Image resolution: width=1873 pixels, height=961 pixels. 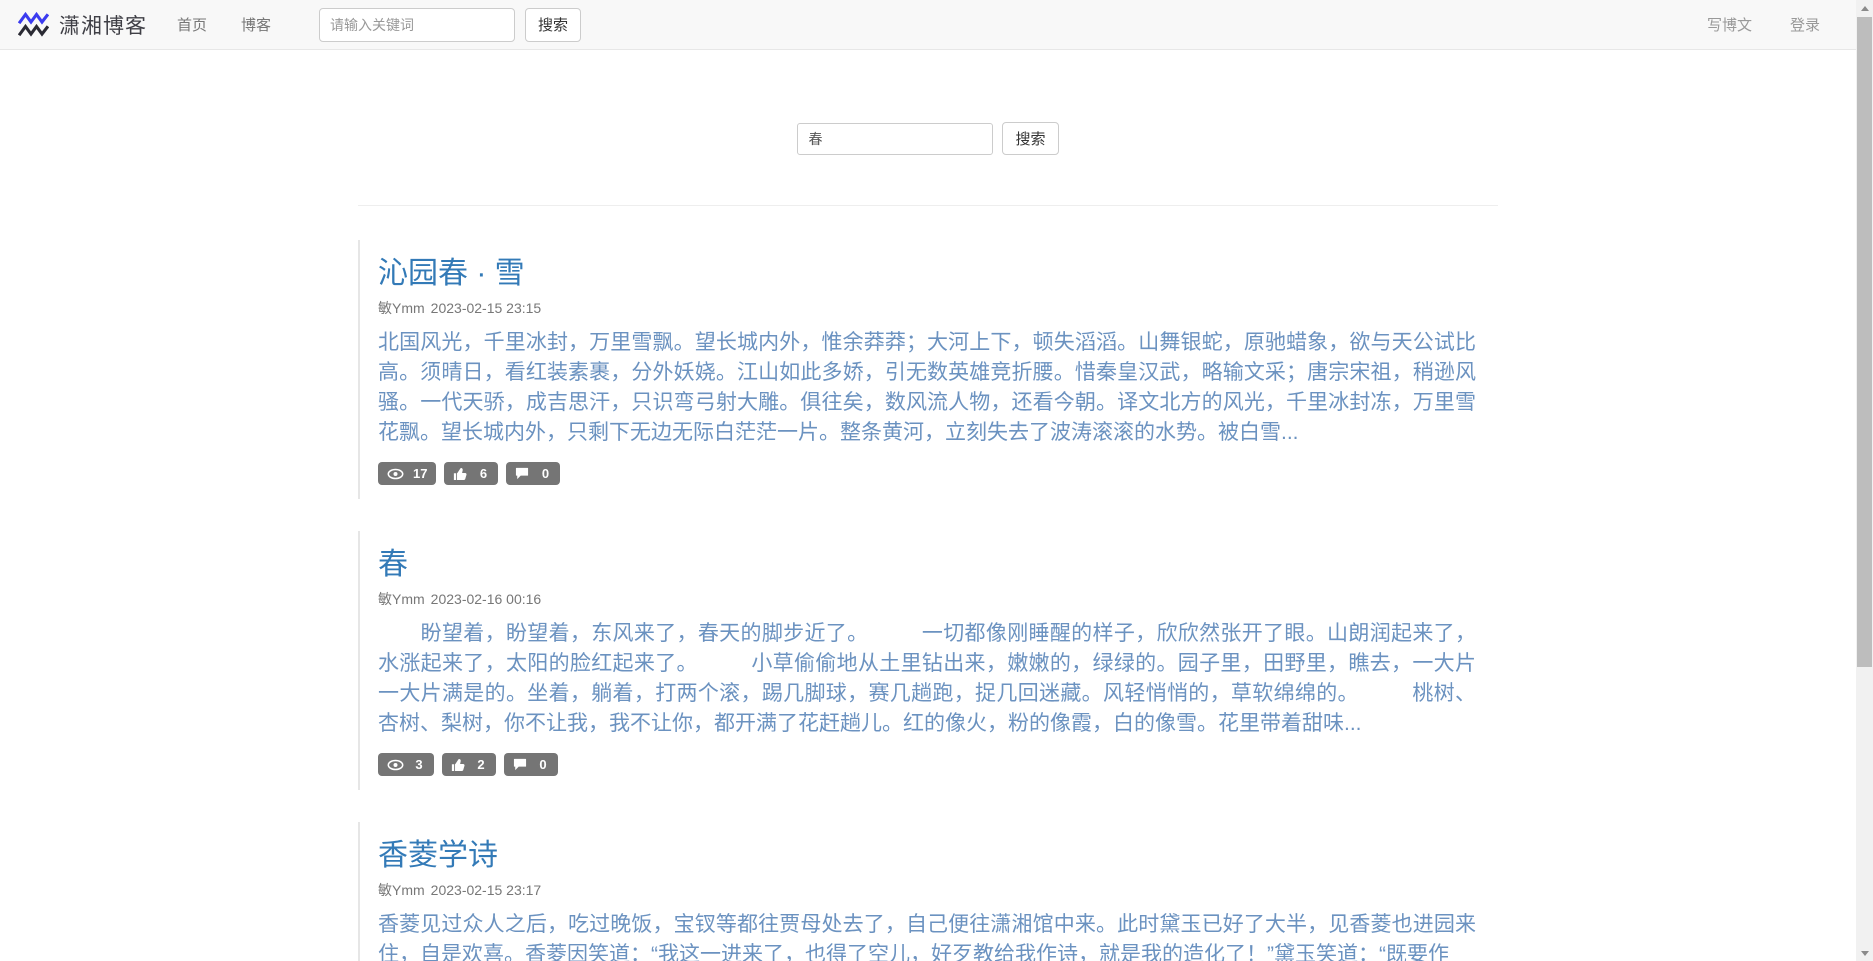 What do you see at coordinates (1030, 138) in the screenshot?
I see `content-search-button: 搜索` at bounding box center [1030, 138].